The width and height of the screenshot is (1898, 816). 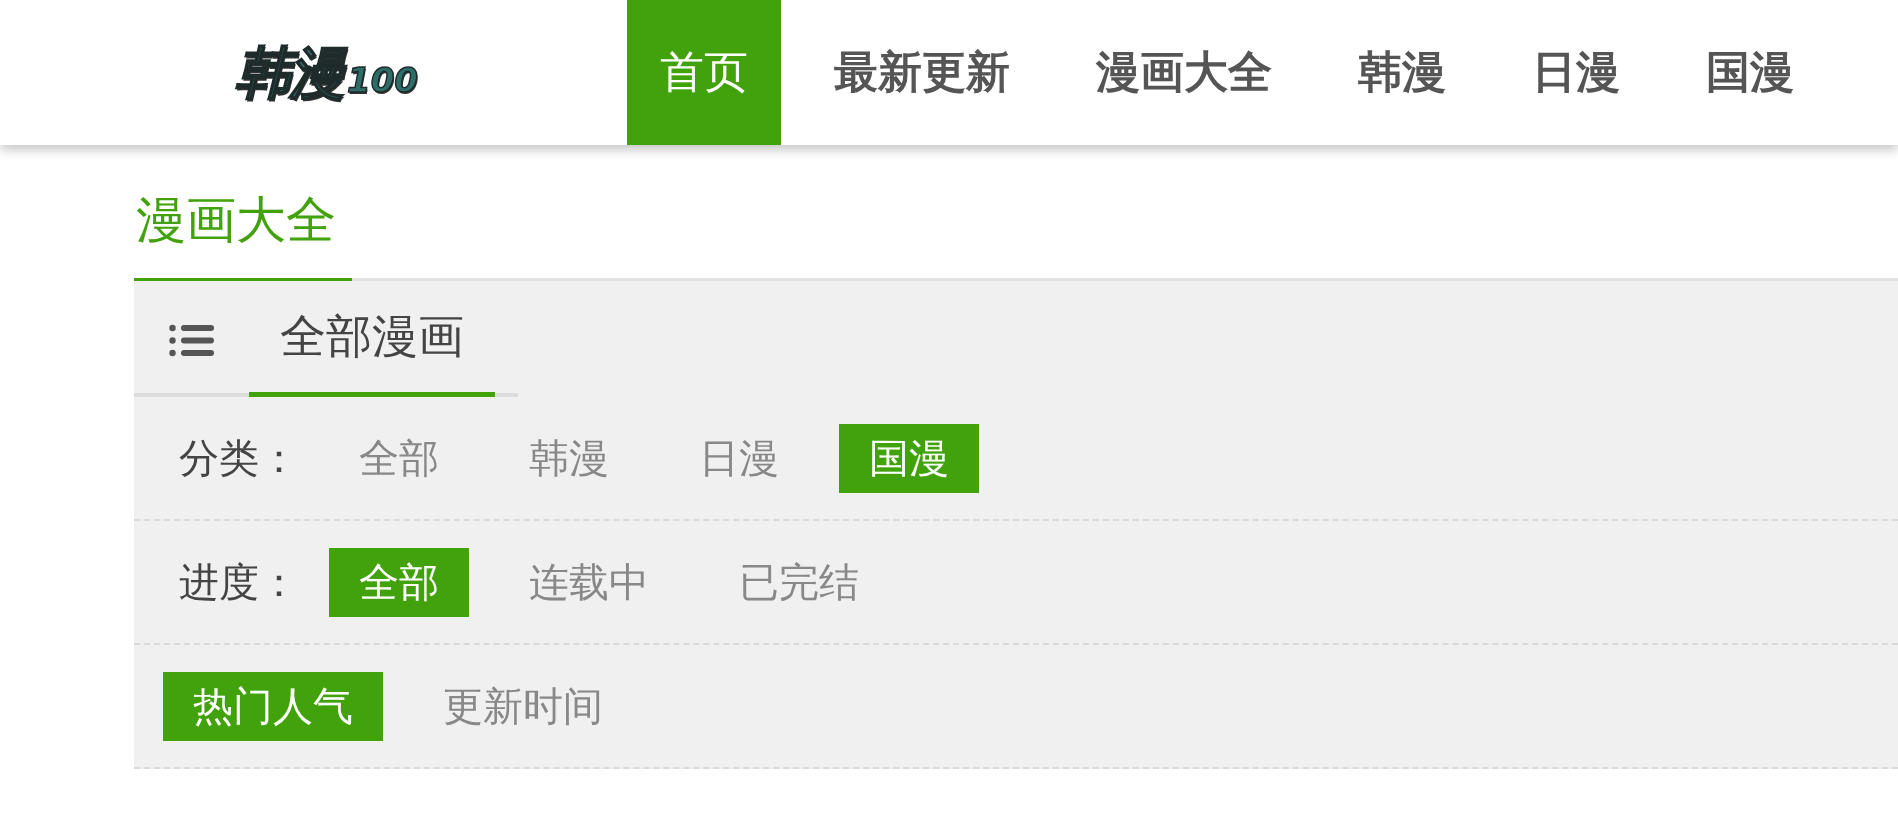 What do you see at coordinates (569, 458) in the screenshot?
I see `filter-option: 韩漫` at bounding box center [569, 458].